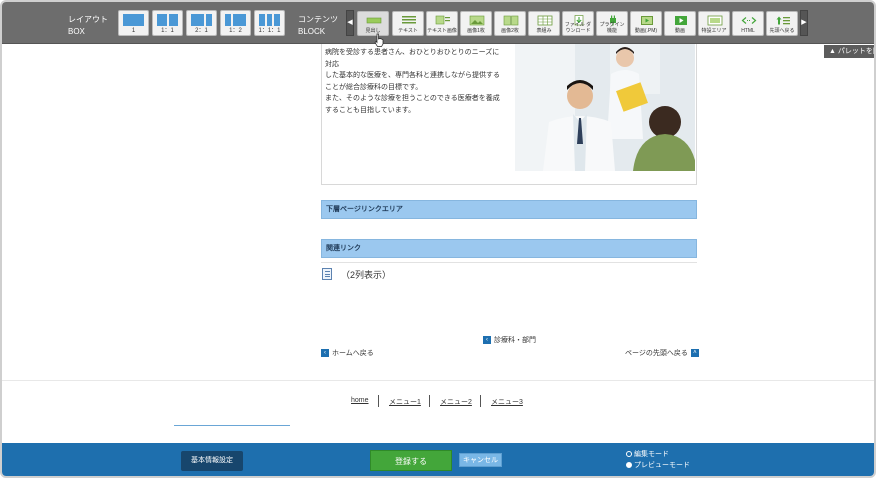  I want to click on footer-accent-line, so click(232, 425).